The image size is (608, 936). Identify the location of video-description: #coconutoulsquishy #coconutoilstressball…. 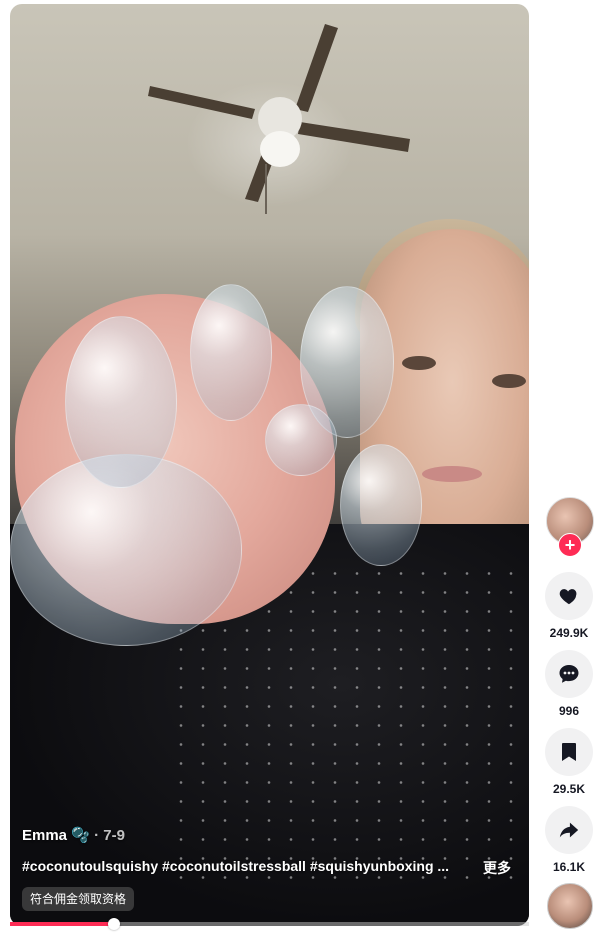
(237, 866).